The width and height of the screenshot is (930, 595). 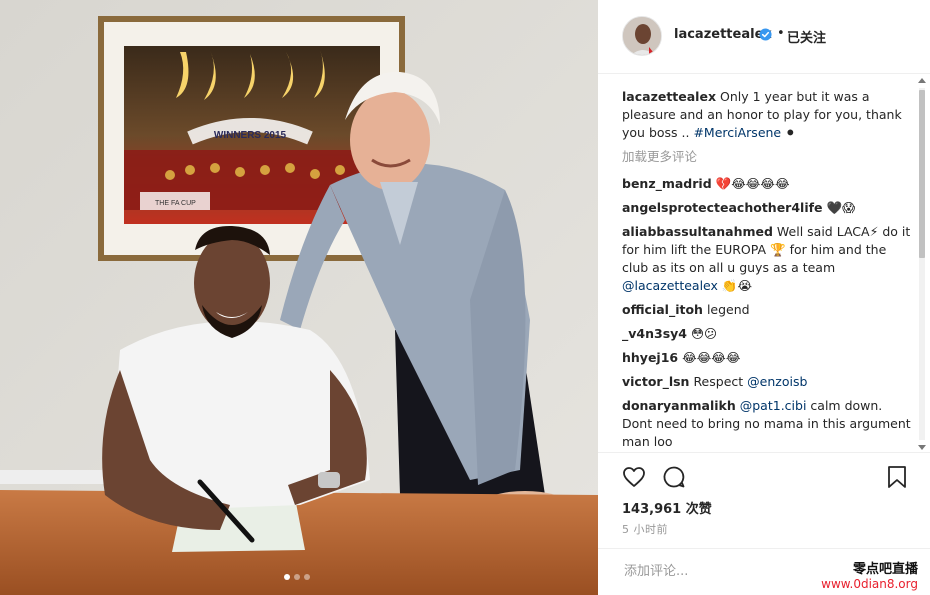 What do you see at coordinates (806, 36) in the screenshot?
I see `follow-status-button: 已关注` at bounding box center [806, 36].